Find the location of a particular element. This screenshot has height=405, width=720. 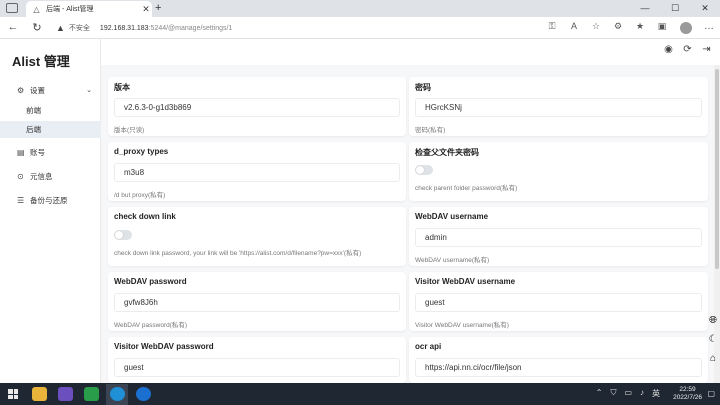

sidebar-item-settings: ⚙ 设置 ⌄ is located at coordinates (50, 90).